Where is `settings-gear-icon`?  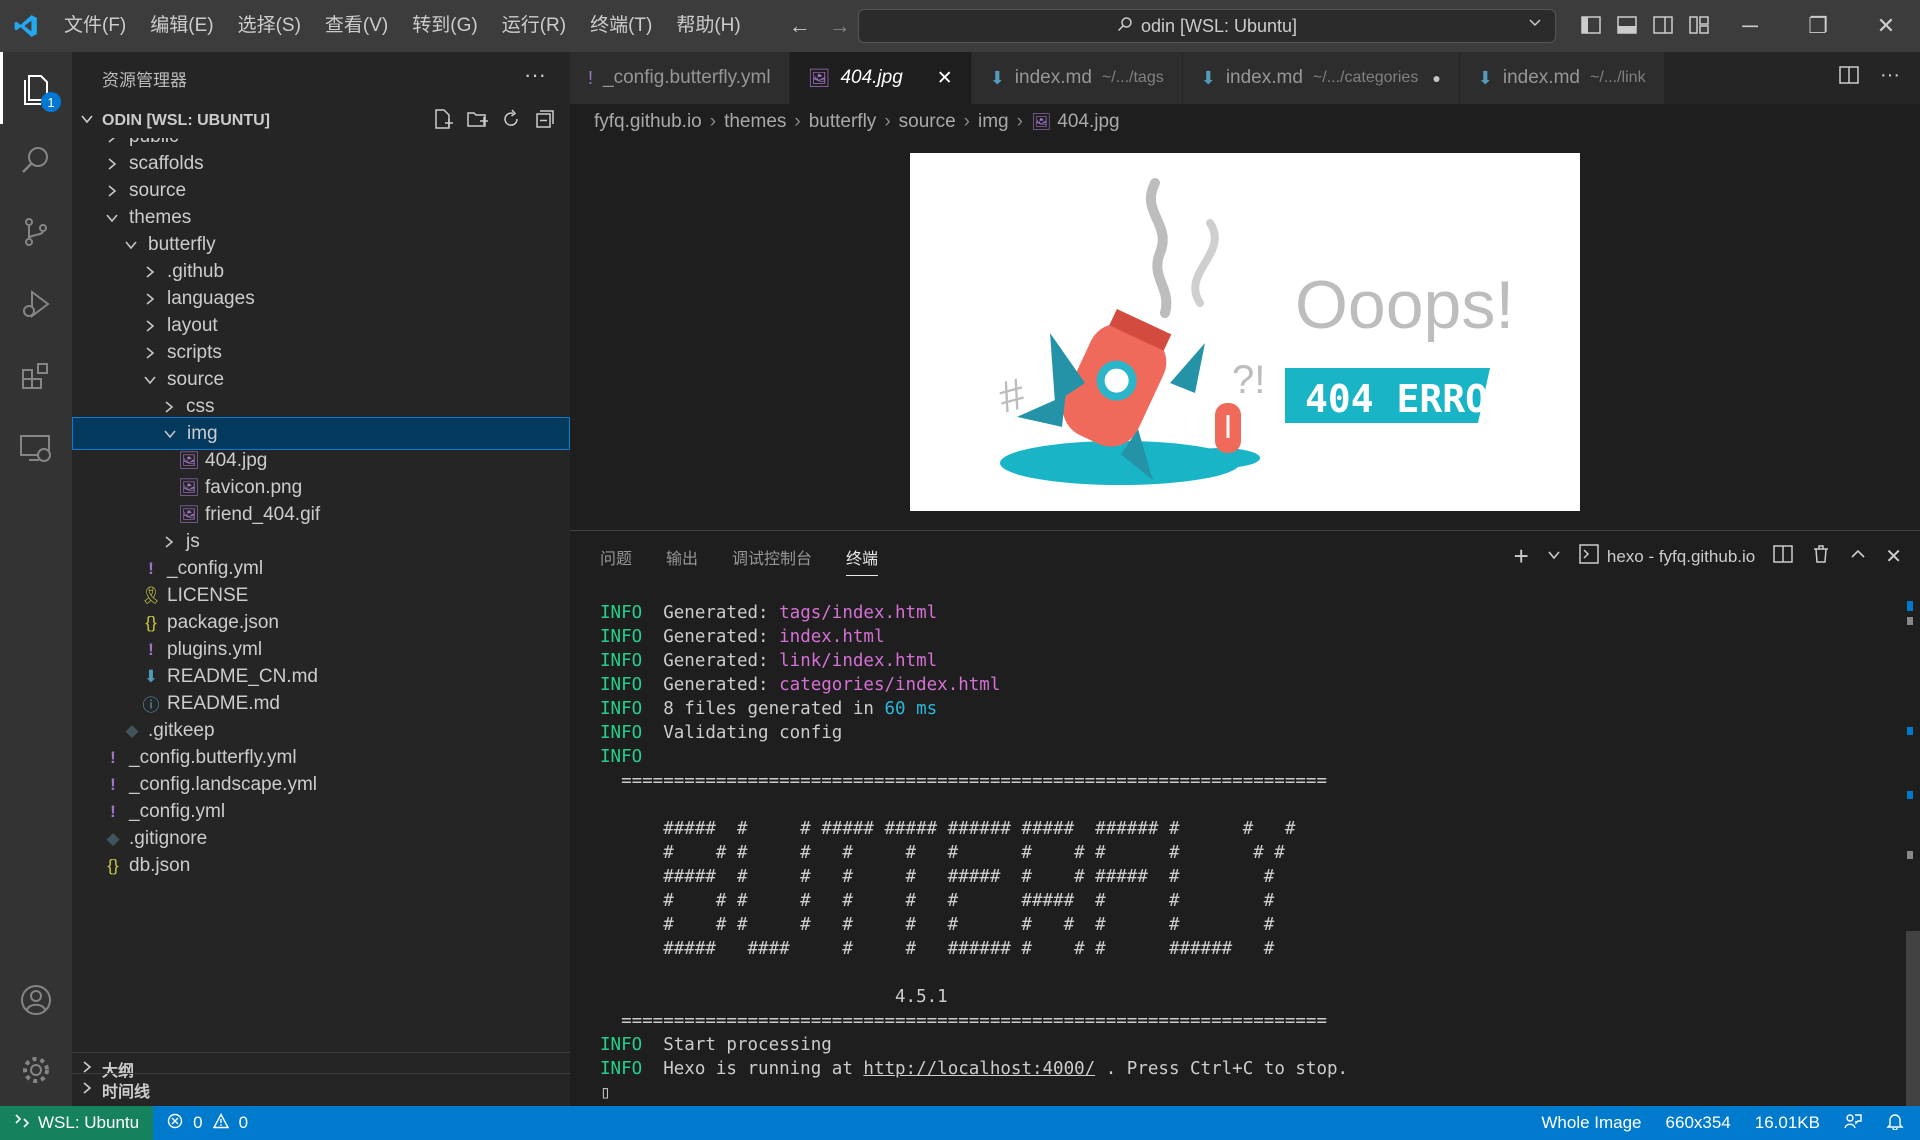 settings-gear-icon is located at coordinates (36, 1070).